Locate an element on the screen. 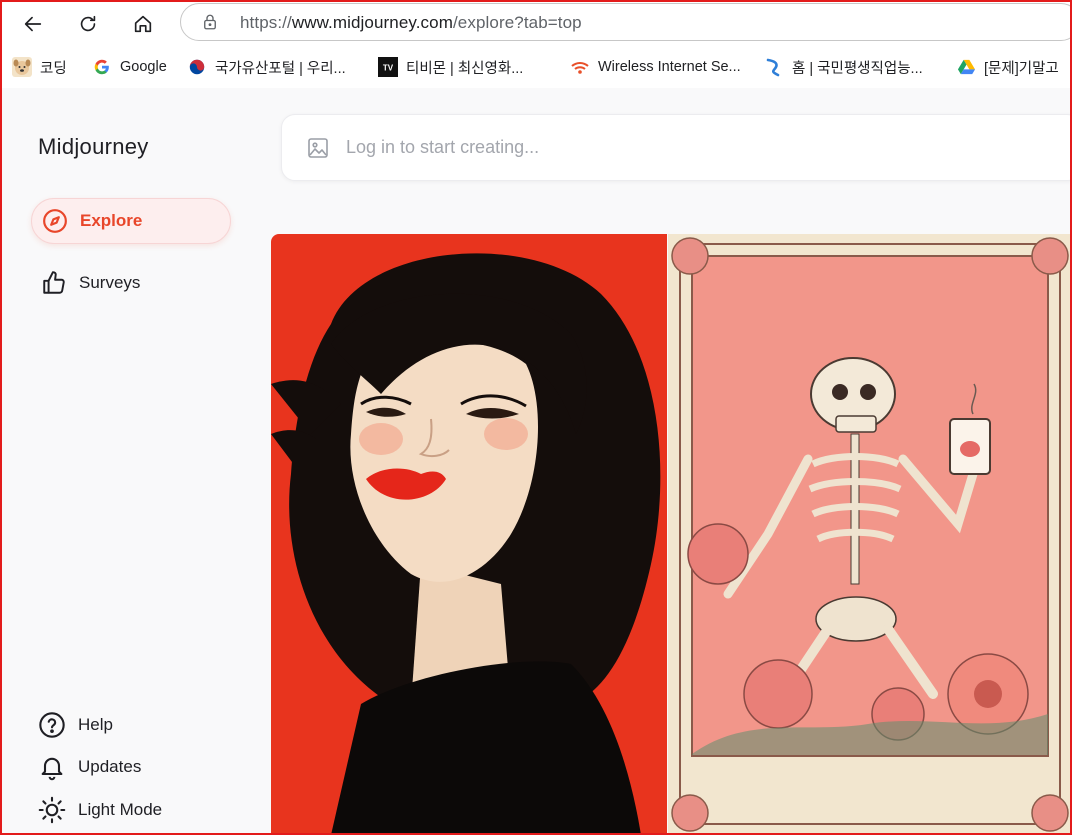 The image size is (1072, 835). thumbs-up-icon is located at coordinates (54, 282).